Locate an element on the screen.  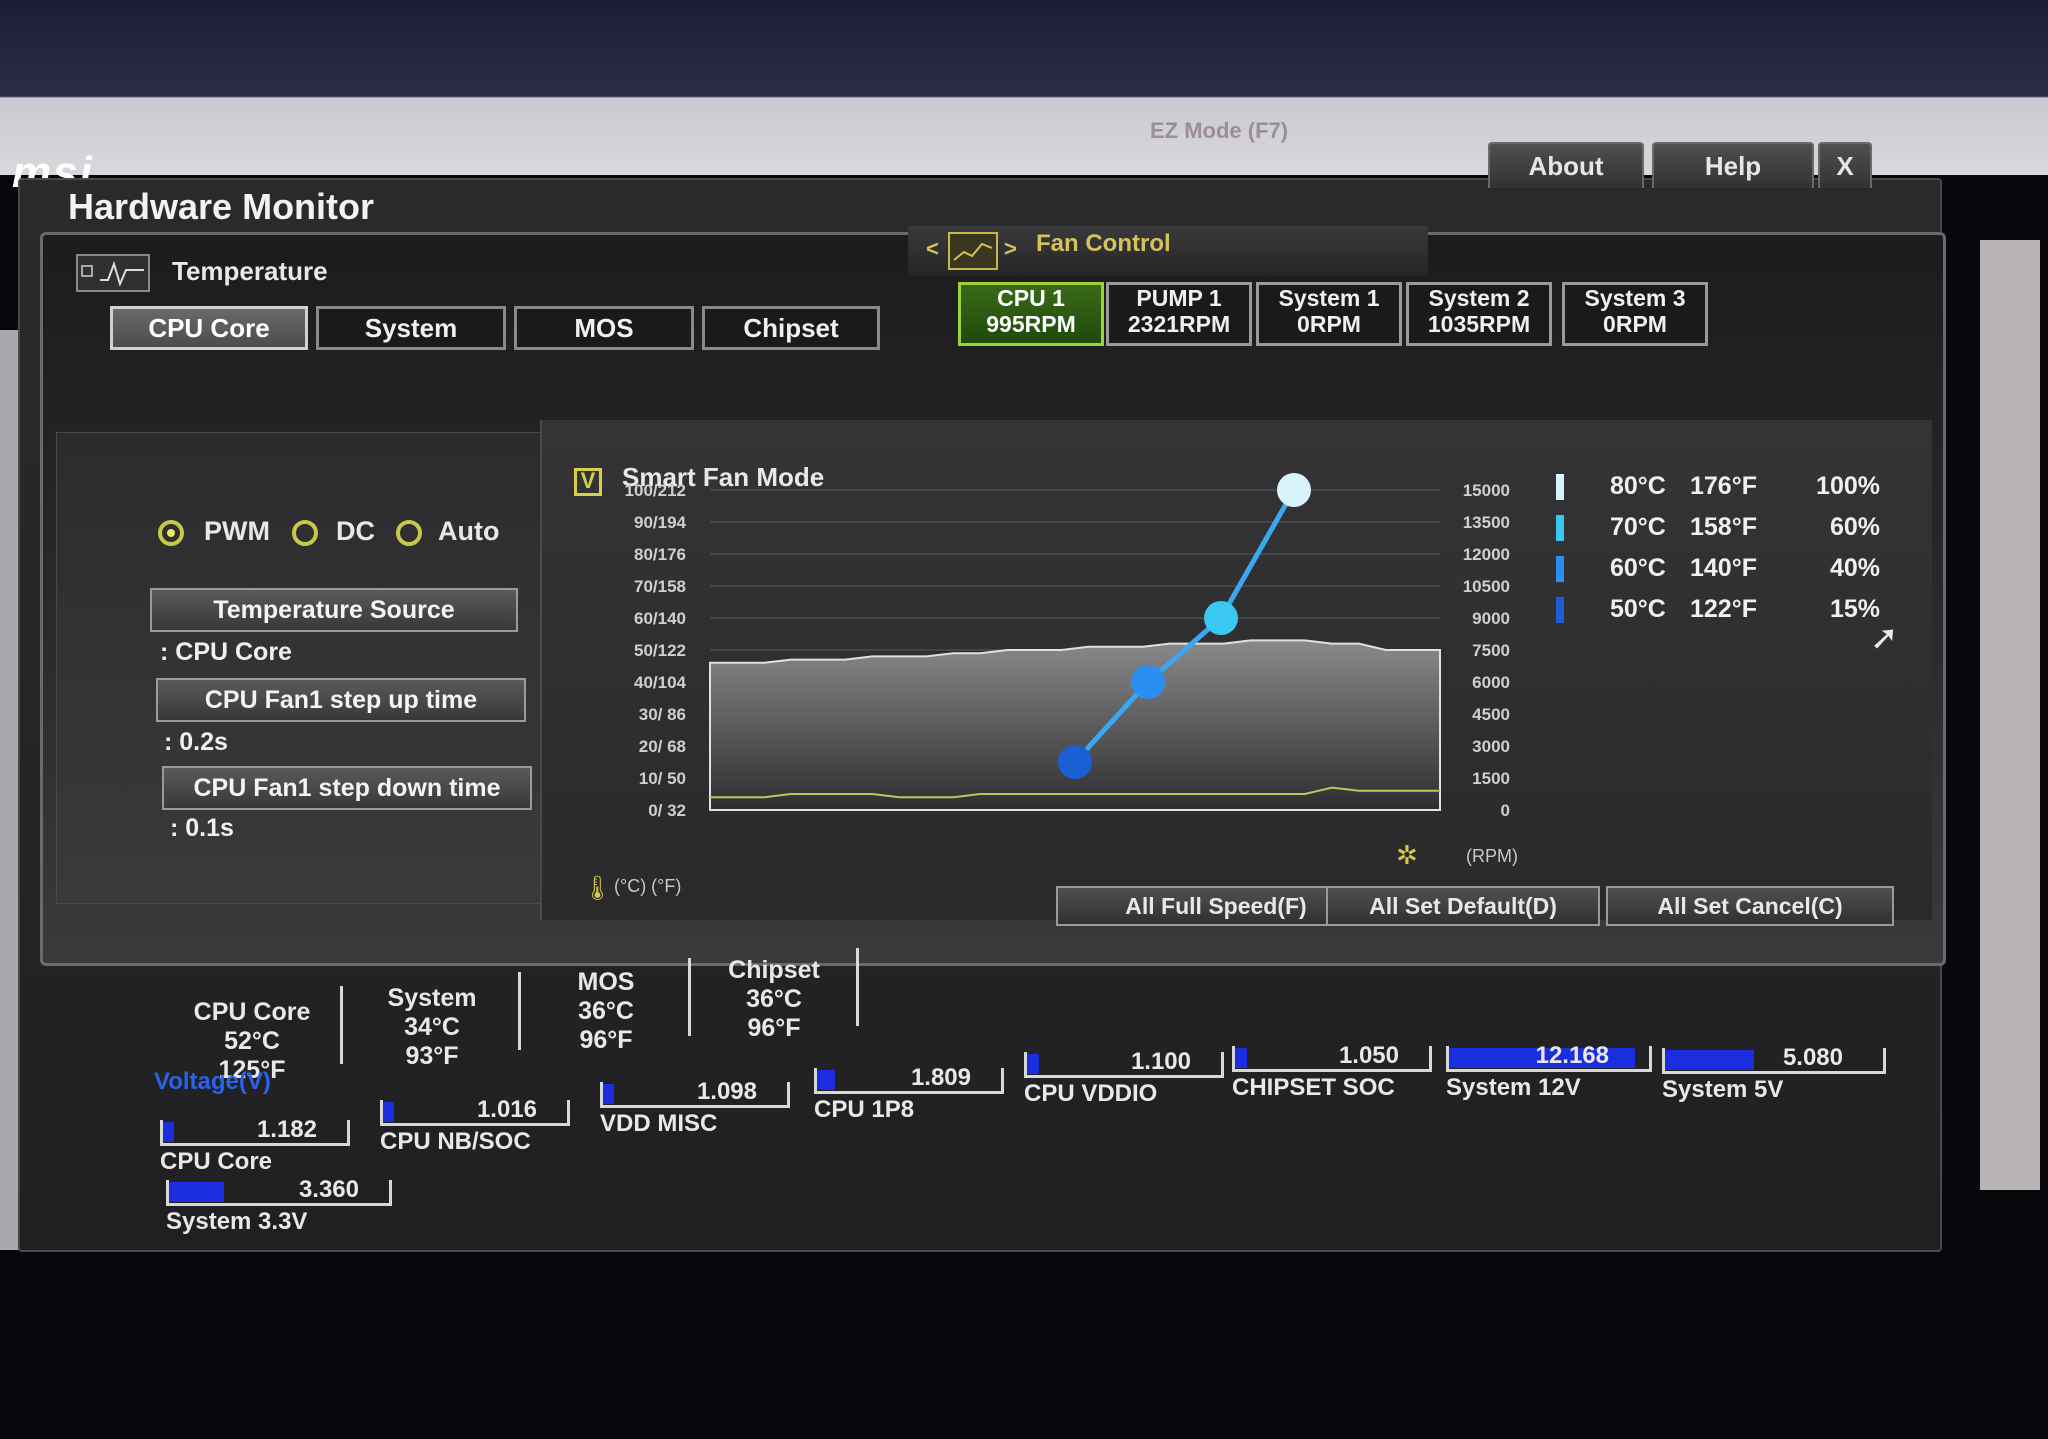
tab-cpu-core: CPU Core is located at coordinates (209, 328).